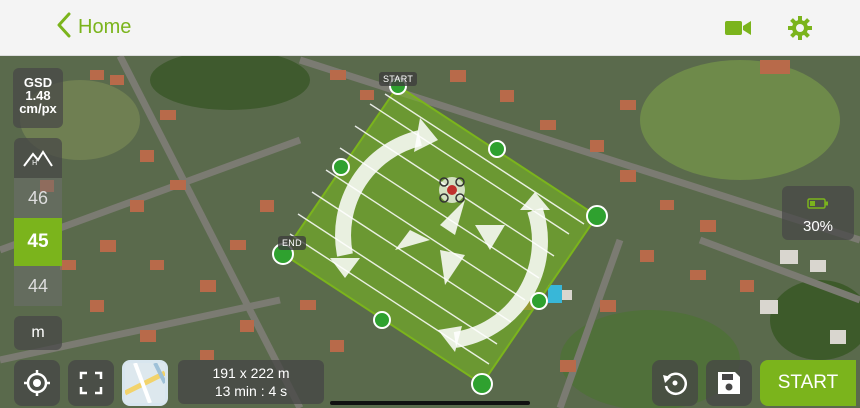  What do you see at coordinates (430, 403) in the screenshot?
I see `home-indicator` at bounding box center [430, 403].